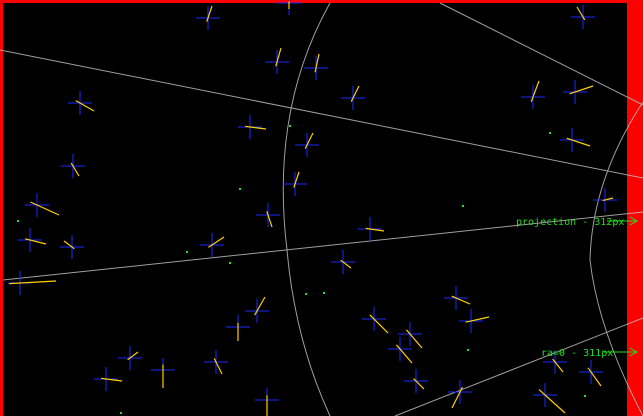 This screenshot has height=416, width=643. I want to click on projection-annotation: projection - 312px, so click(577, 222).